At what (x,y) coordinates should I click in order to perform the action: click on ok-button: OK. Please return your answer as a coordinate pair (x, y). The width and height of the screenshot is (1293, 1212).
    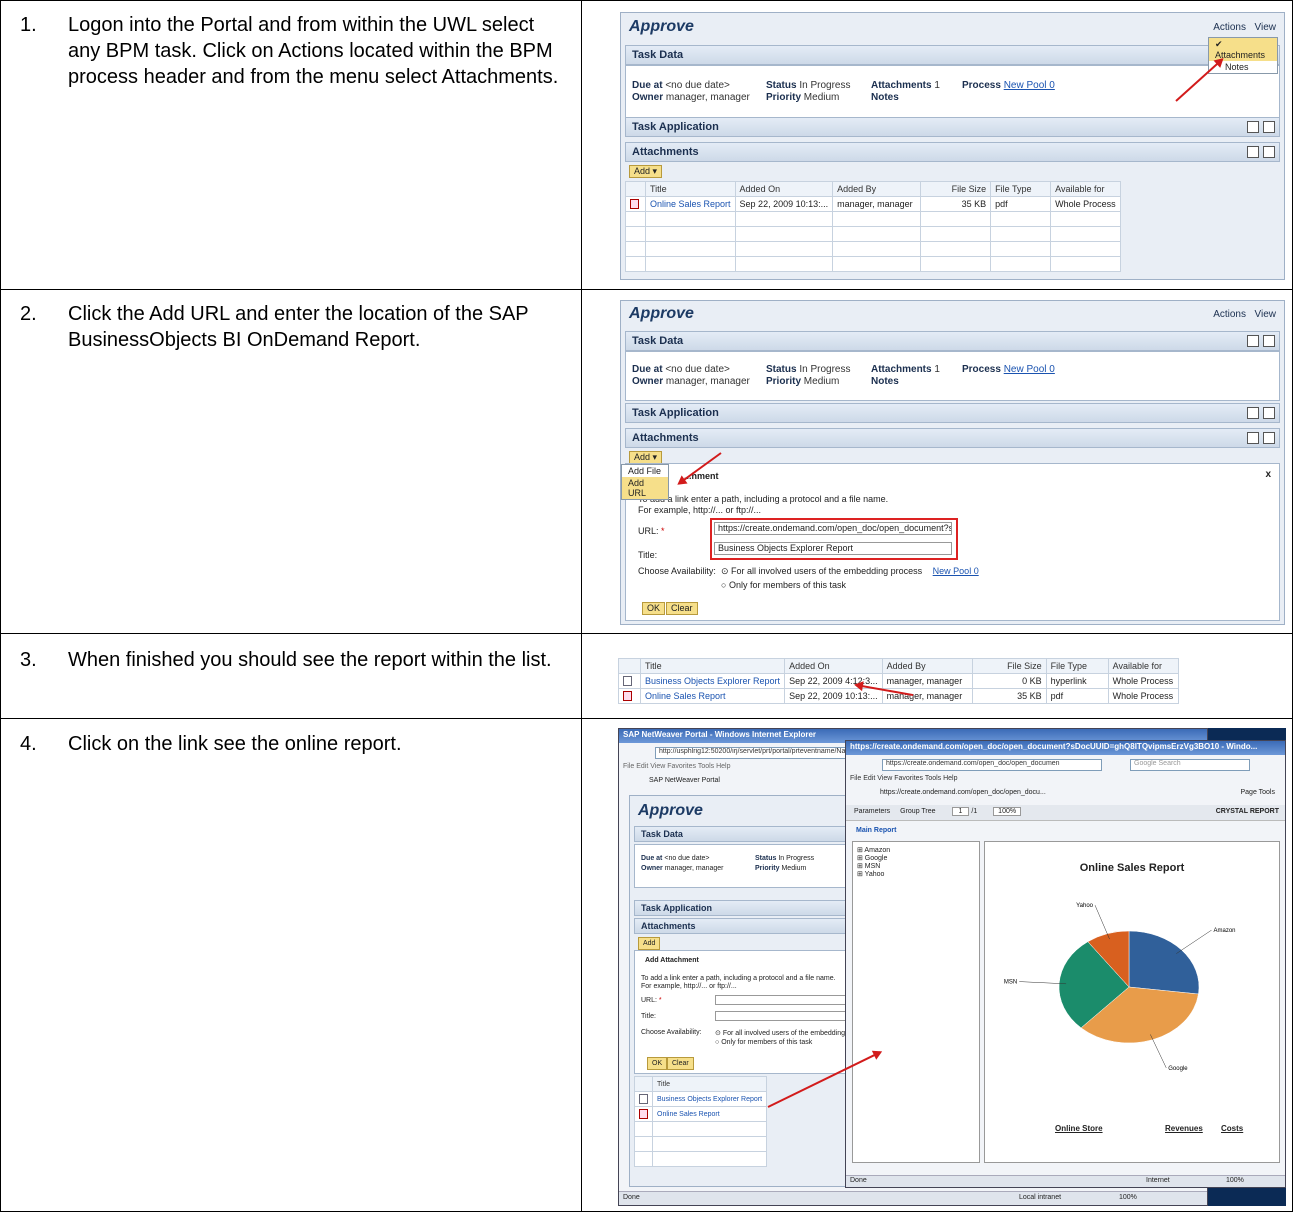
    Looking at the image, I should click on (654, 608).